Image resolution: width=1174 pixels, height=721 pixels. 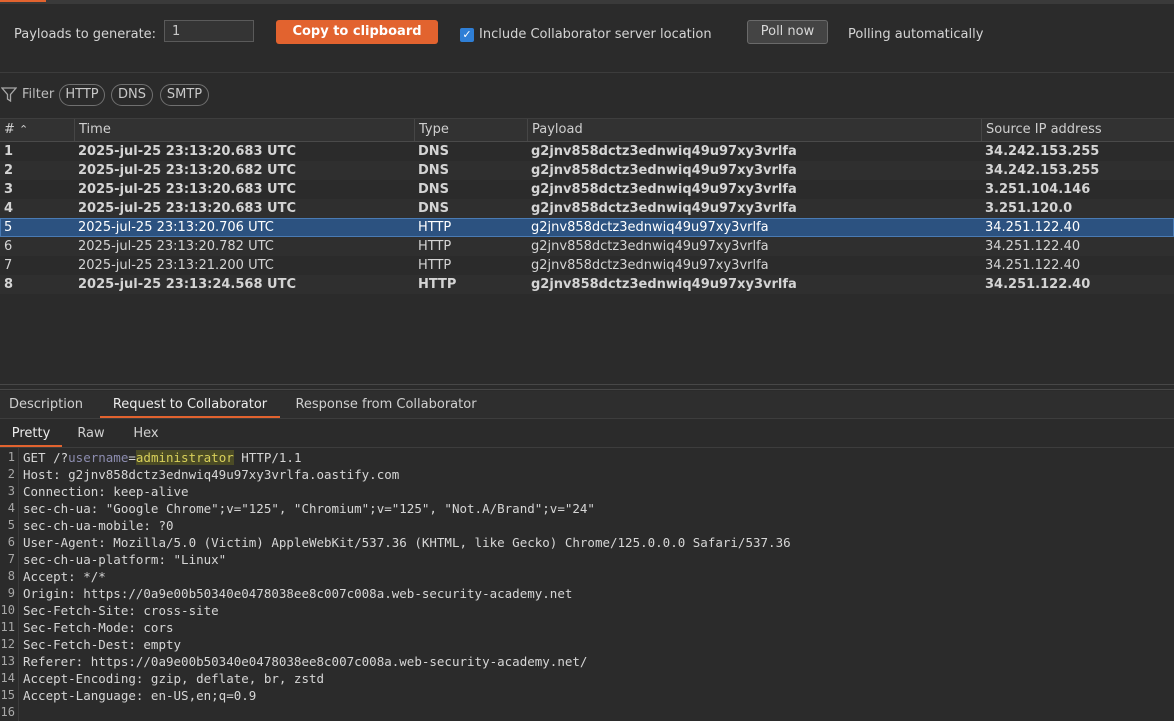 What do you see at coordinates (174, 678) in the screenshot?
I see `request-header-line: Accept-Encoding: gzip, deflate, br, zstd` at bounding box center [174, 678].